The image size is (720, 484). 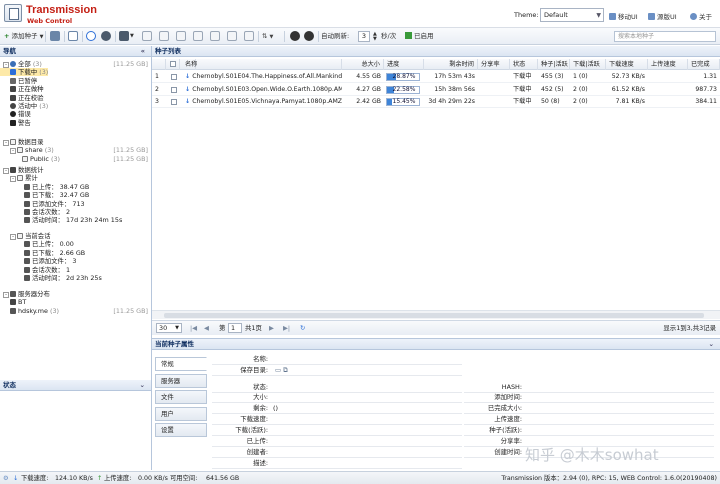 What do you see at coordinates (662, 16) in the screenshot?
I see `original-ui-link: 源版UI` at bounding box center [662, 16].